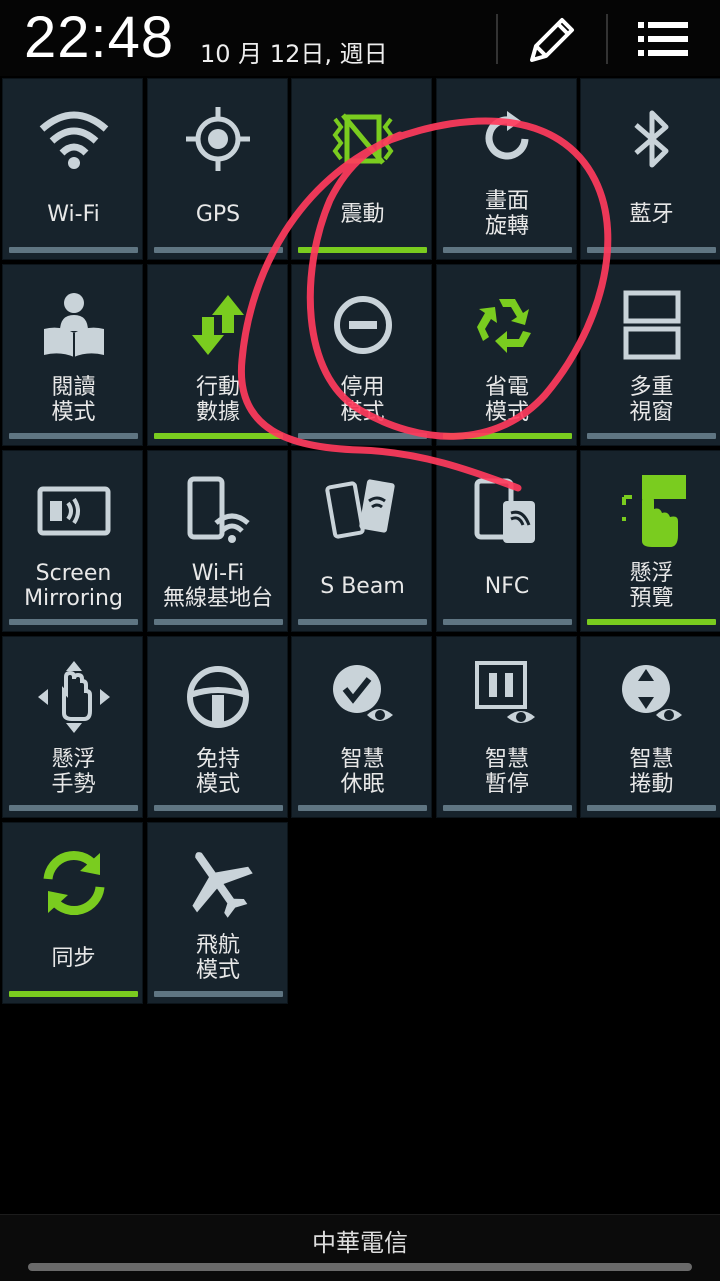 This screenshot has height=1281, width=720. What do you see at coordinates (218, 214) in the screenshot?
I see `tile-label: GPS` at bounding box center [218, 214].